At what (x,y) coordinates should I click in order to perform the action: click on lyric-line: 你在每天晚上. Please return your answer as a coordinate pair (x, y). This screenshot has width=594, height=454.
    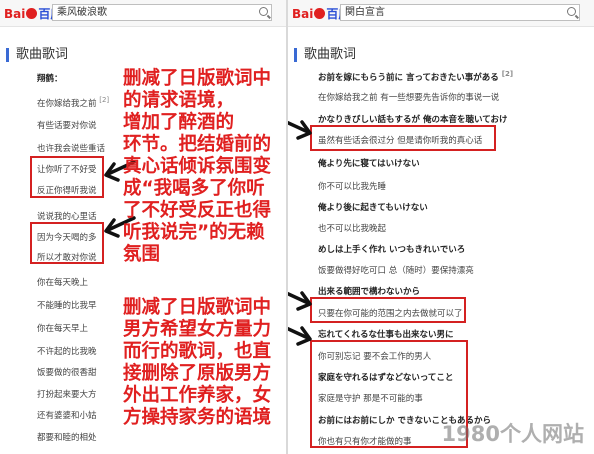
    Looking at the image, I should click on (63, 283).